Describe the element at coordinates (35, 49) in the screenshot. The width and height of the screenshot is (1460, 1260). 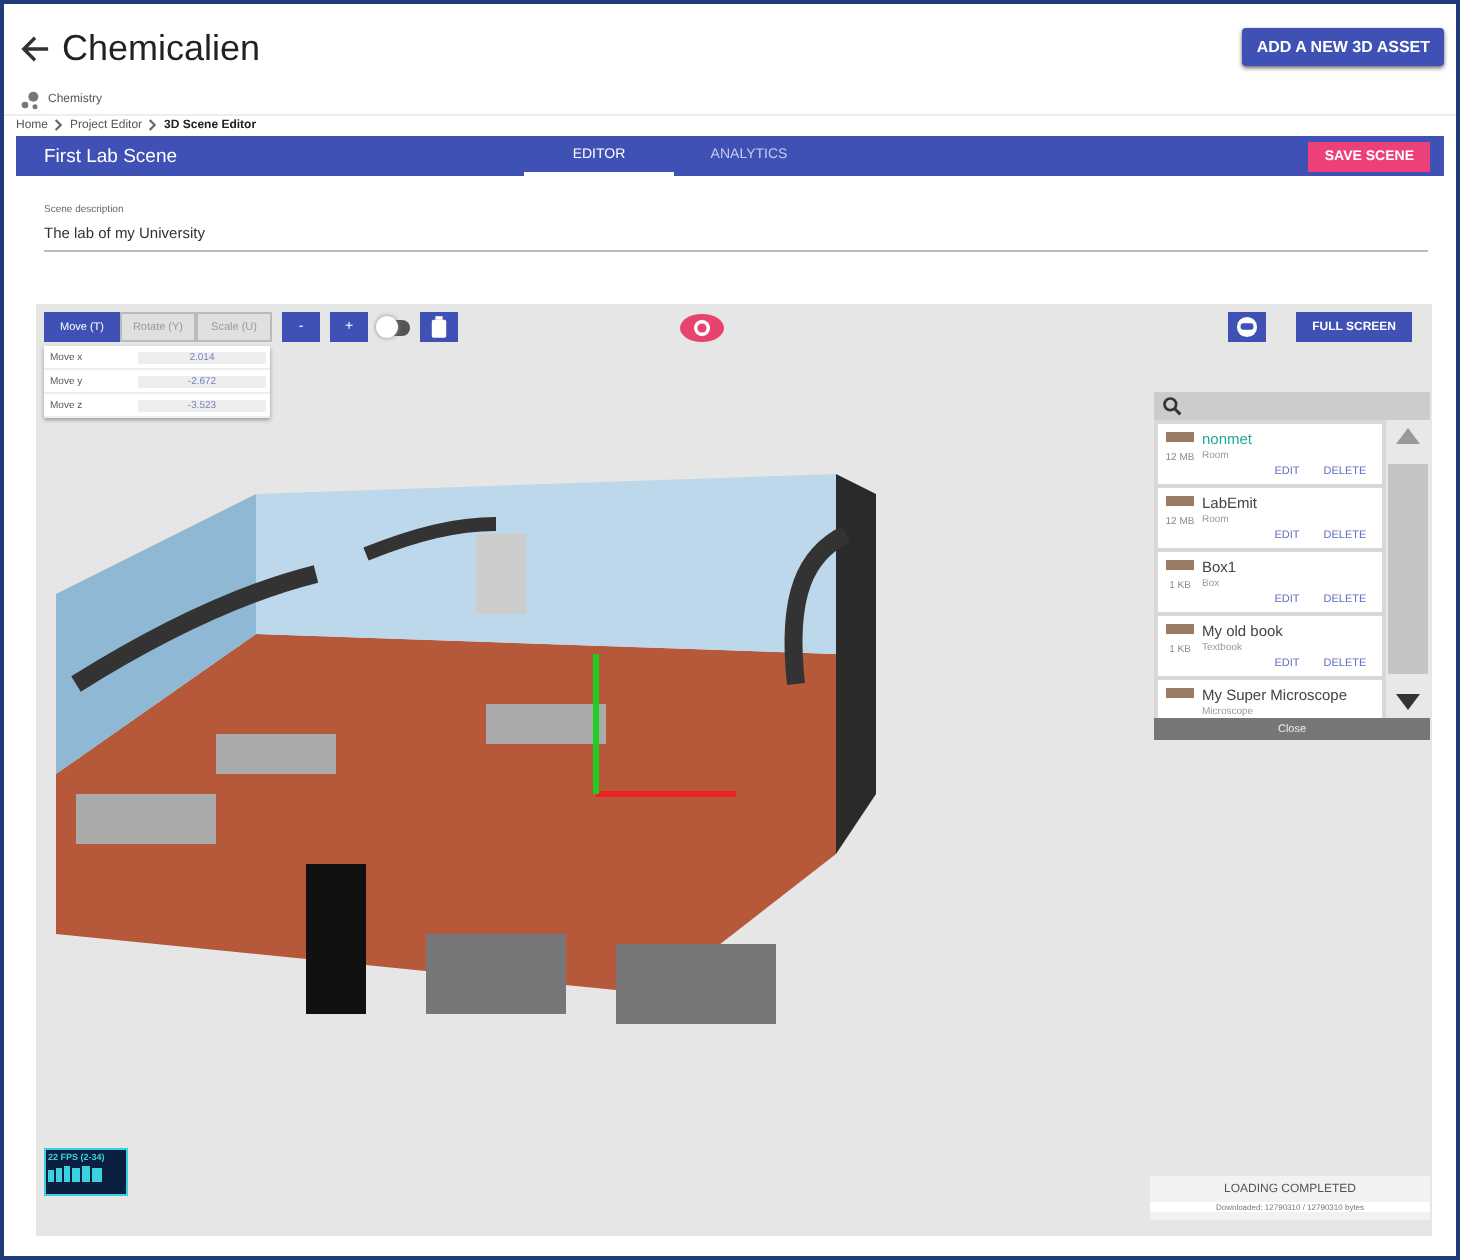
I see `back-arrow-icon` at that location.